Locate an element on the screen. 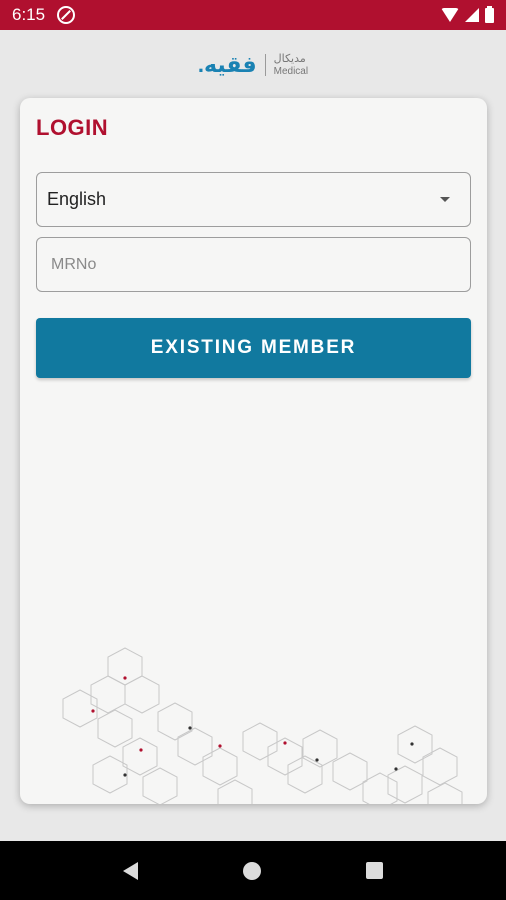 The image size is (506, 900). mrno-input is located at coordinates (253, 264).